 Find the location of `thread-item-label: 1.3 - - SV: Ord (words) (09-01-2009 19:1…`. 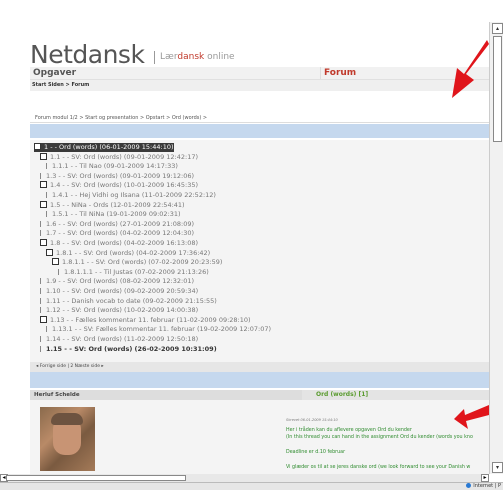

thread-item-label: 1.3 - - SV: Ord (words) (09-01-2009 19:1… is located at coordinates (120, 175).